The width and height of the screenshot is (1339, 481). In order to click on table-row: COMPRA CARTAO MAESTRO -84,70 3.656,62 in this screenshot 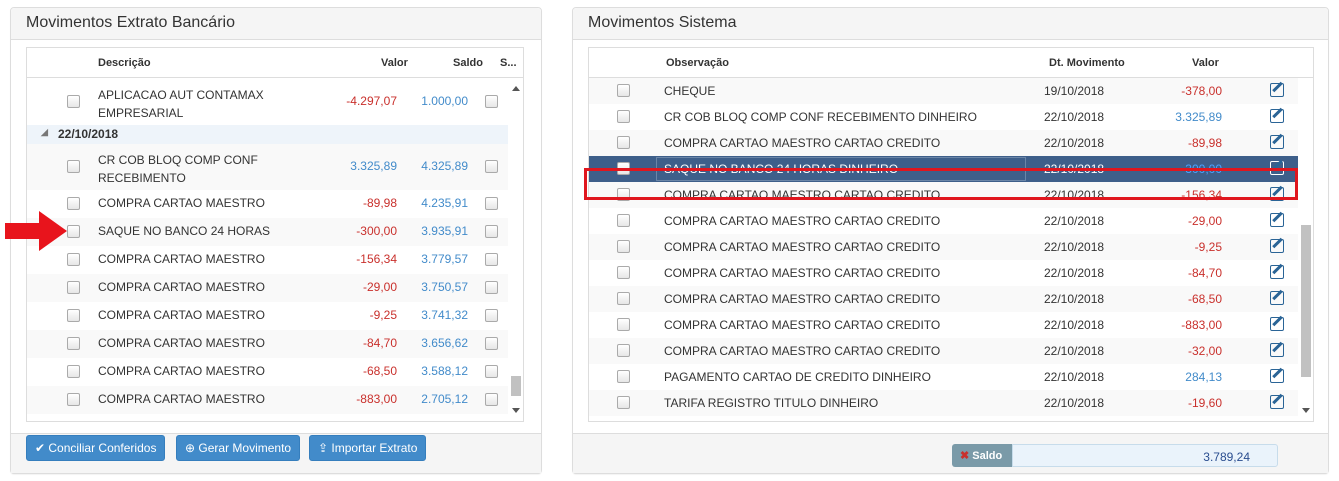, I will do `click(267, 344)`.